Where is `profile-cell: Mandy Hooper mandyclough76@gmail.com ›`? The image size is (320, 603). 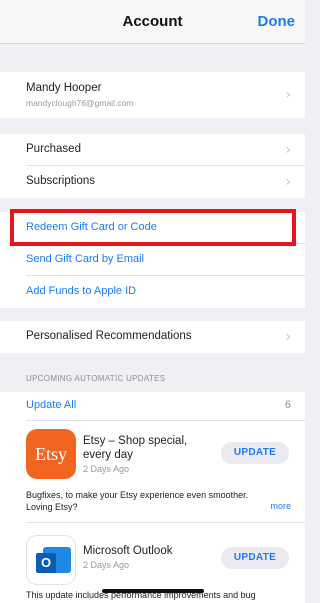 profile-cell: Mandy Hooper mandyclough76@gmail.com › is located at coordinates (152, 95).